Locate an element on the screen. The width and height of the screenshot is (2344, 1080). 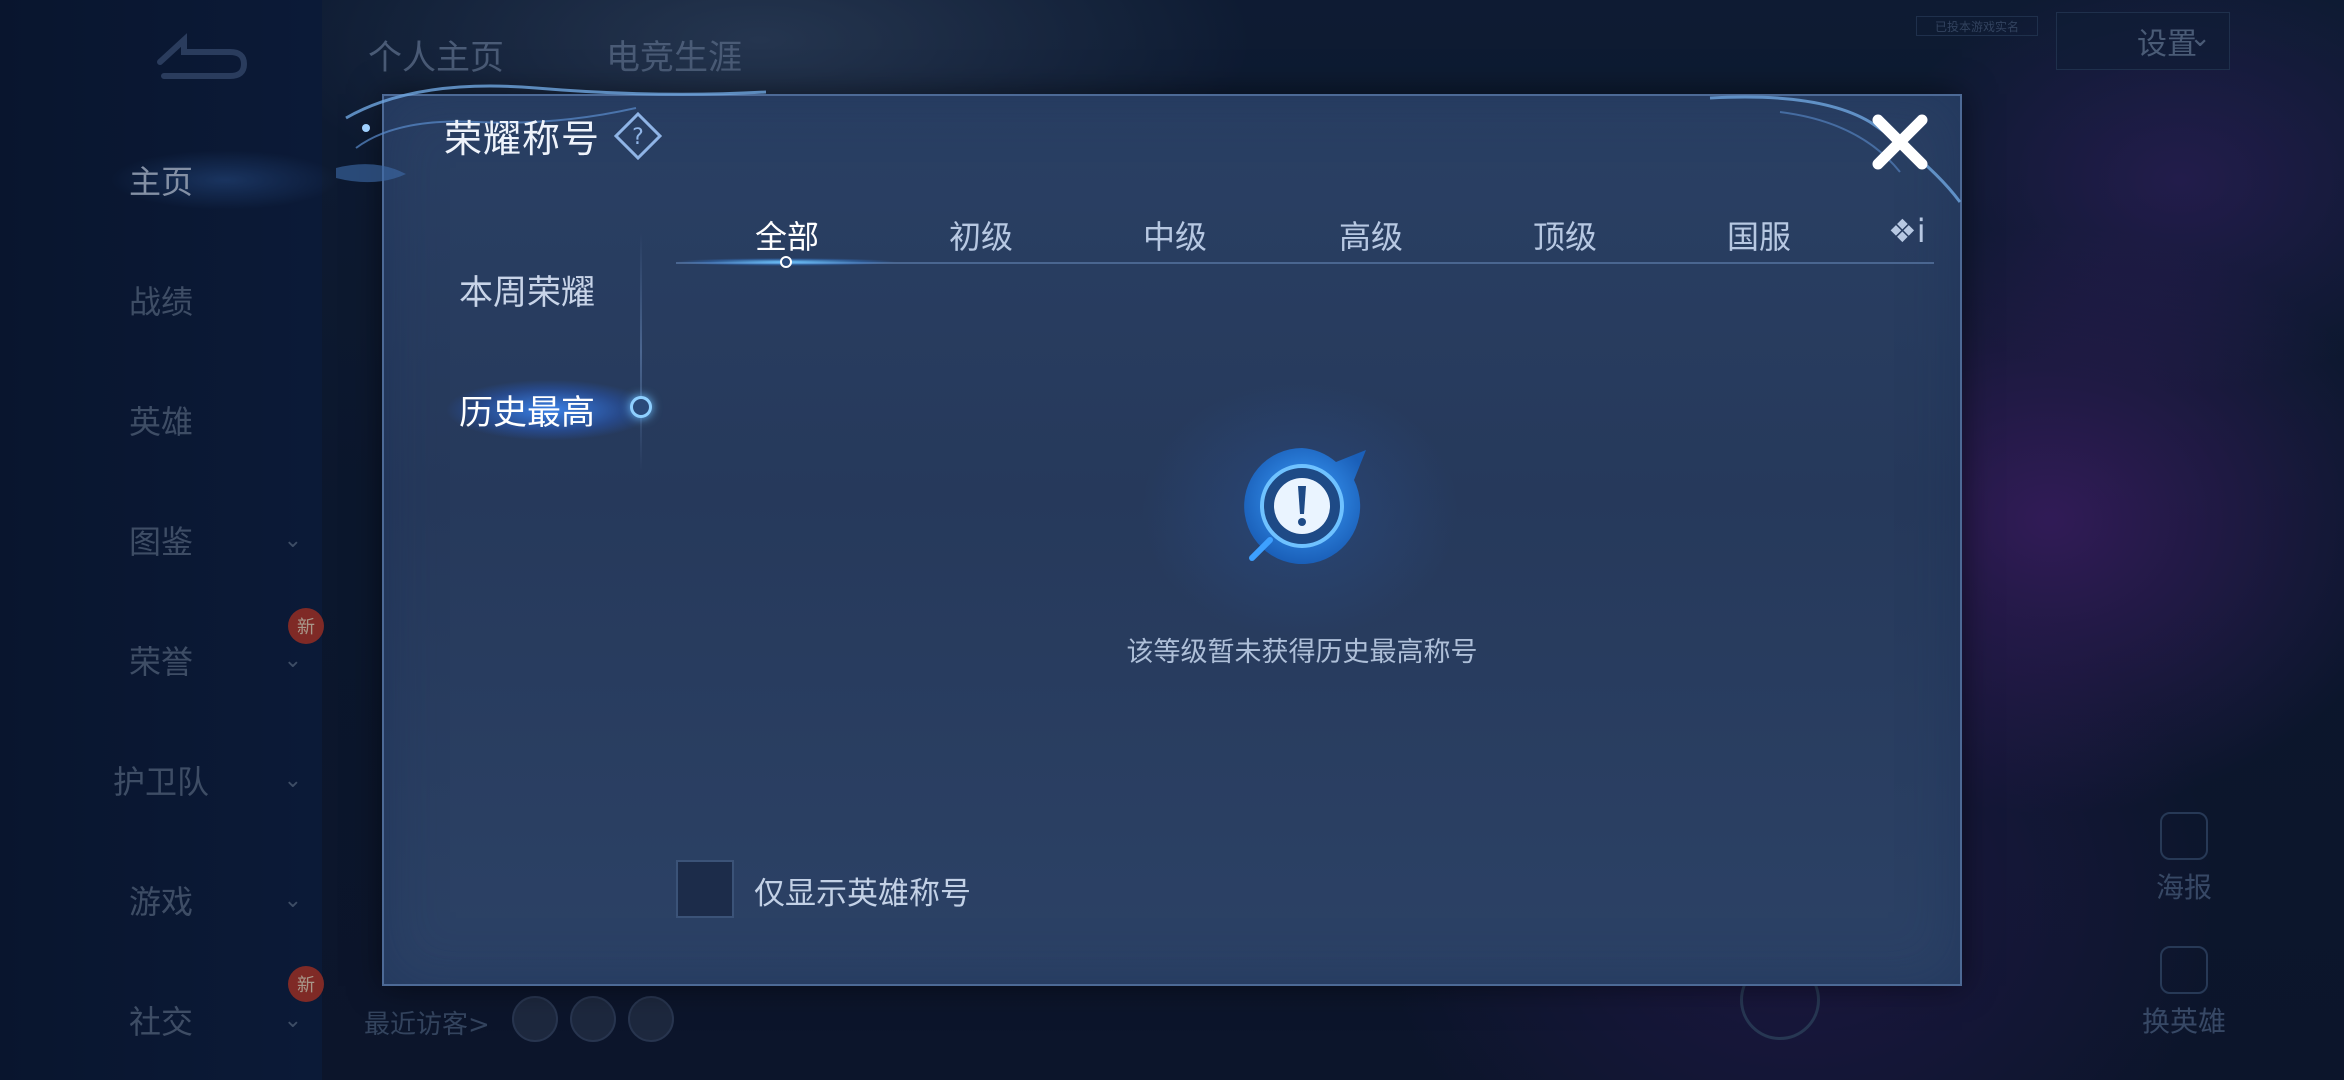
tab-all: 全部 is located at coordinates (787, 235).